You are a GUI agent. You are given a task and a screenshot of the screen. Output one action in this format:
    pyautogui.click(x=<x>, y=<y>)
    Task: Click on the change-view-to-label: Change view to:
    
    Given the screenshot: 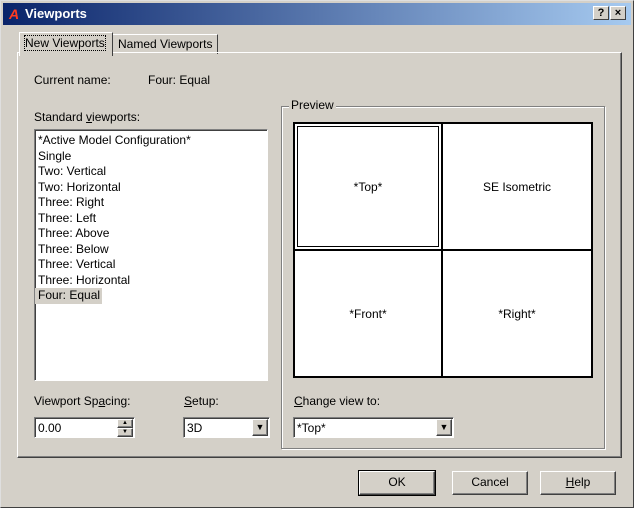 What is the action you would take?
    pyautogui.click(x=337, y=401)
    